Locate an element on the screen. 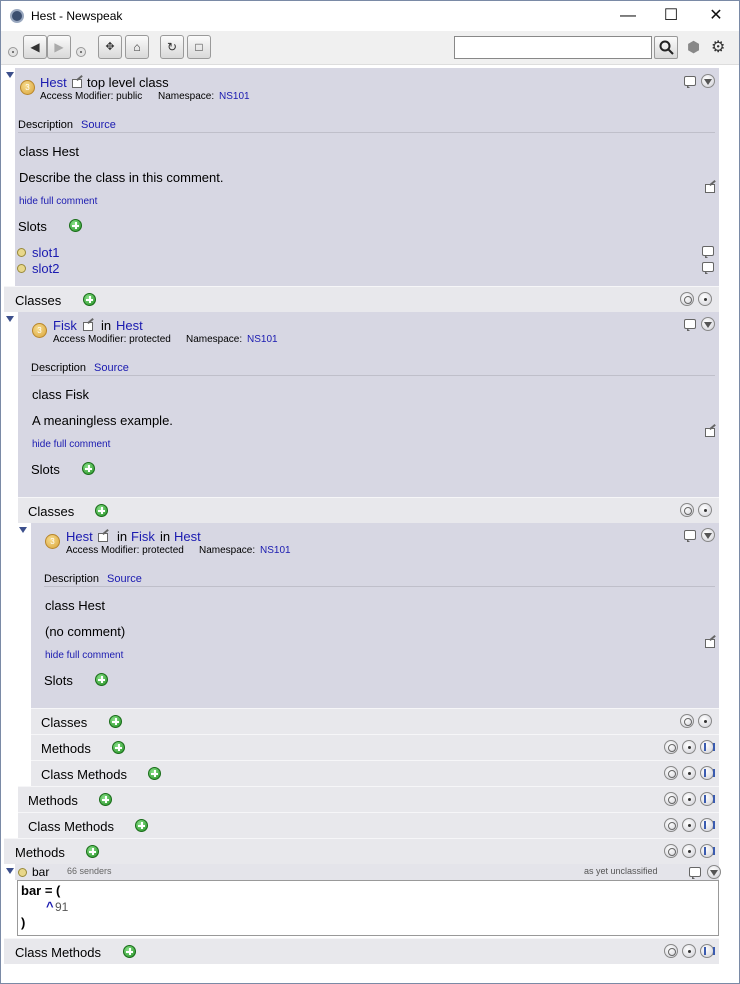  new-window-button: □ is located at coordinates (199, 47).